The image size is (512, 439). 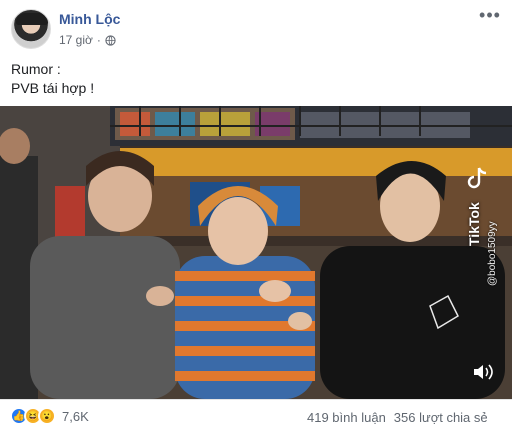 I want to click on post-header: Minh Lộc 17 giờ · •••, so click(x=256, y=28).